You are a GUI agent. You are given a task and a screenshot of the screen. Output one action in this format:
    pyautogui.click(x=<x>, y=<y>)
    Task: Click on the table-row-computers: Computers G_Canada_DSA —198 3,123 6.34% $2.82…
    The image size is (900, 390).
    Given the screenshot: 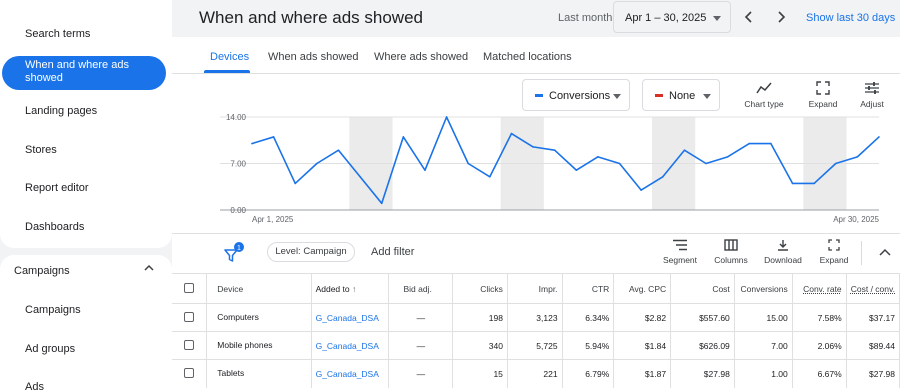 What is the action you would take?
    pyautogui.click(x=536, y=317)
    